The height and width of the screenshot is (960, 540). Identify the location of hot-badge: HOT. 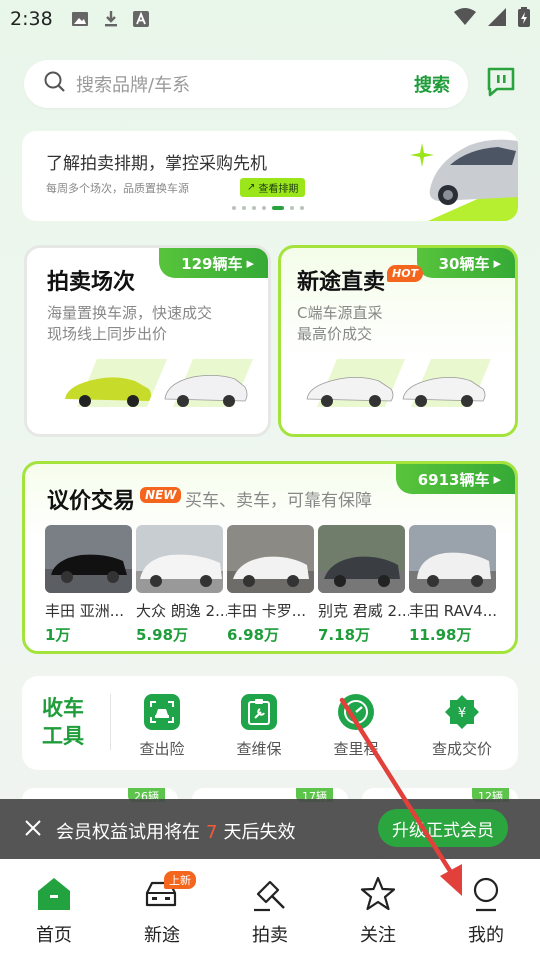
(405, 273).